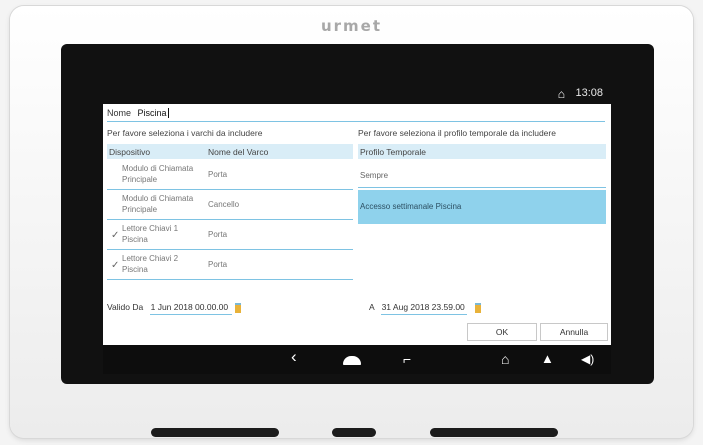 Image resolution: width=703 pixels, height=445 pixels. What do you see at coordinates (352, 360) in the screenshot?
I see `cloud-icon` at bounding box center [352, 360].